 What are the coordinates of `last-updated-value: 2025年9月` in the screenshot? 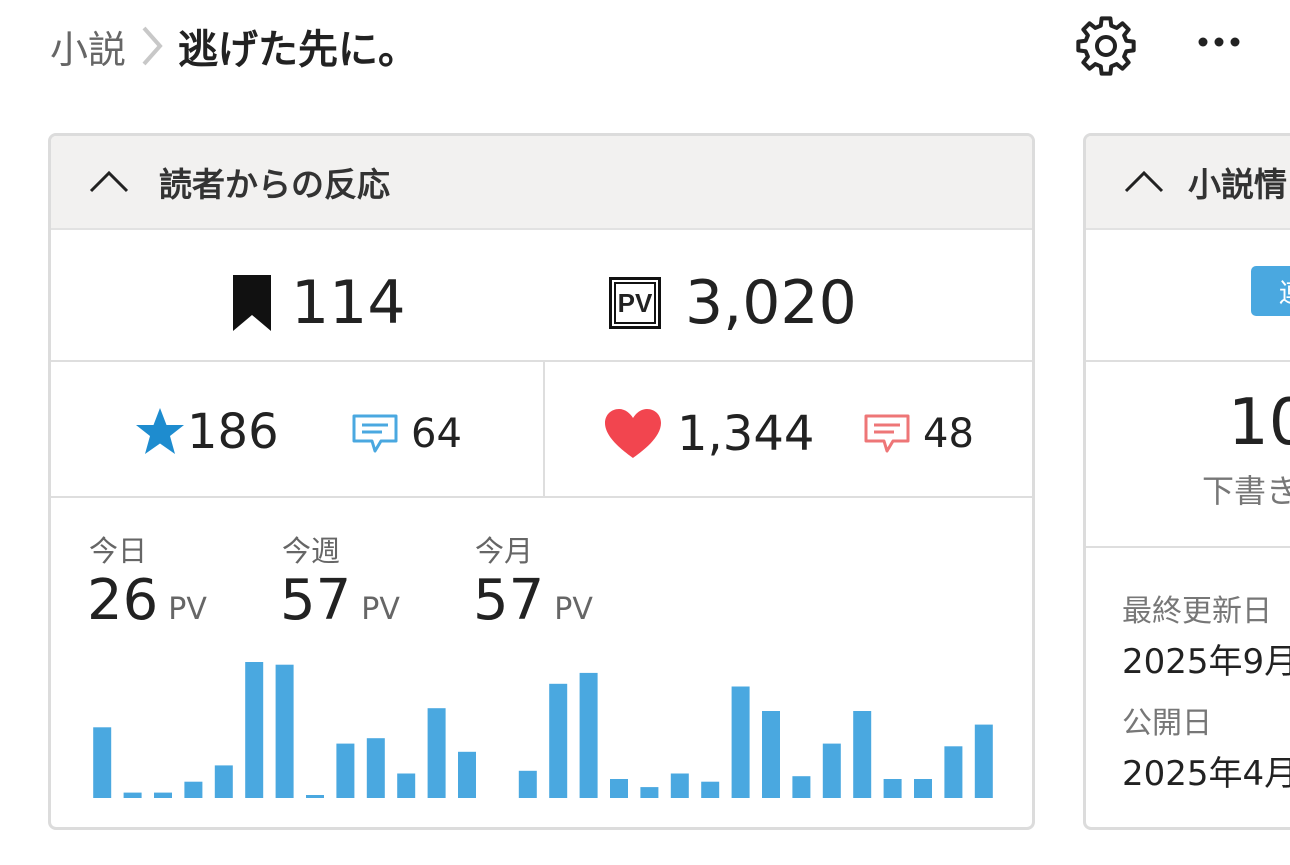 It's located at (1206, 662).